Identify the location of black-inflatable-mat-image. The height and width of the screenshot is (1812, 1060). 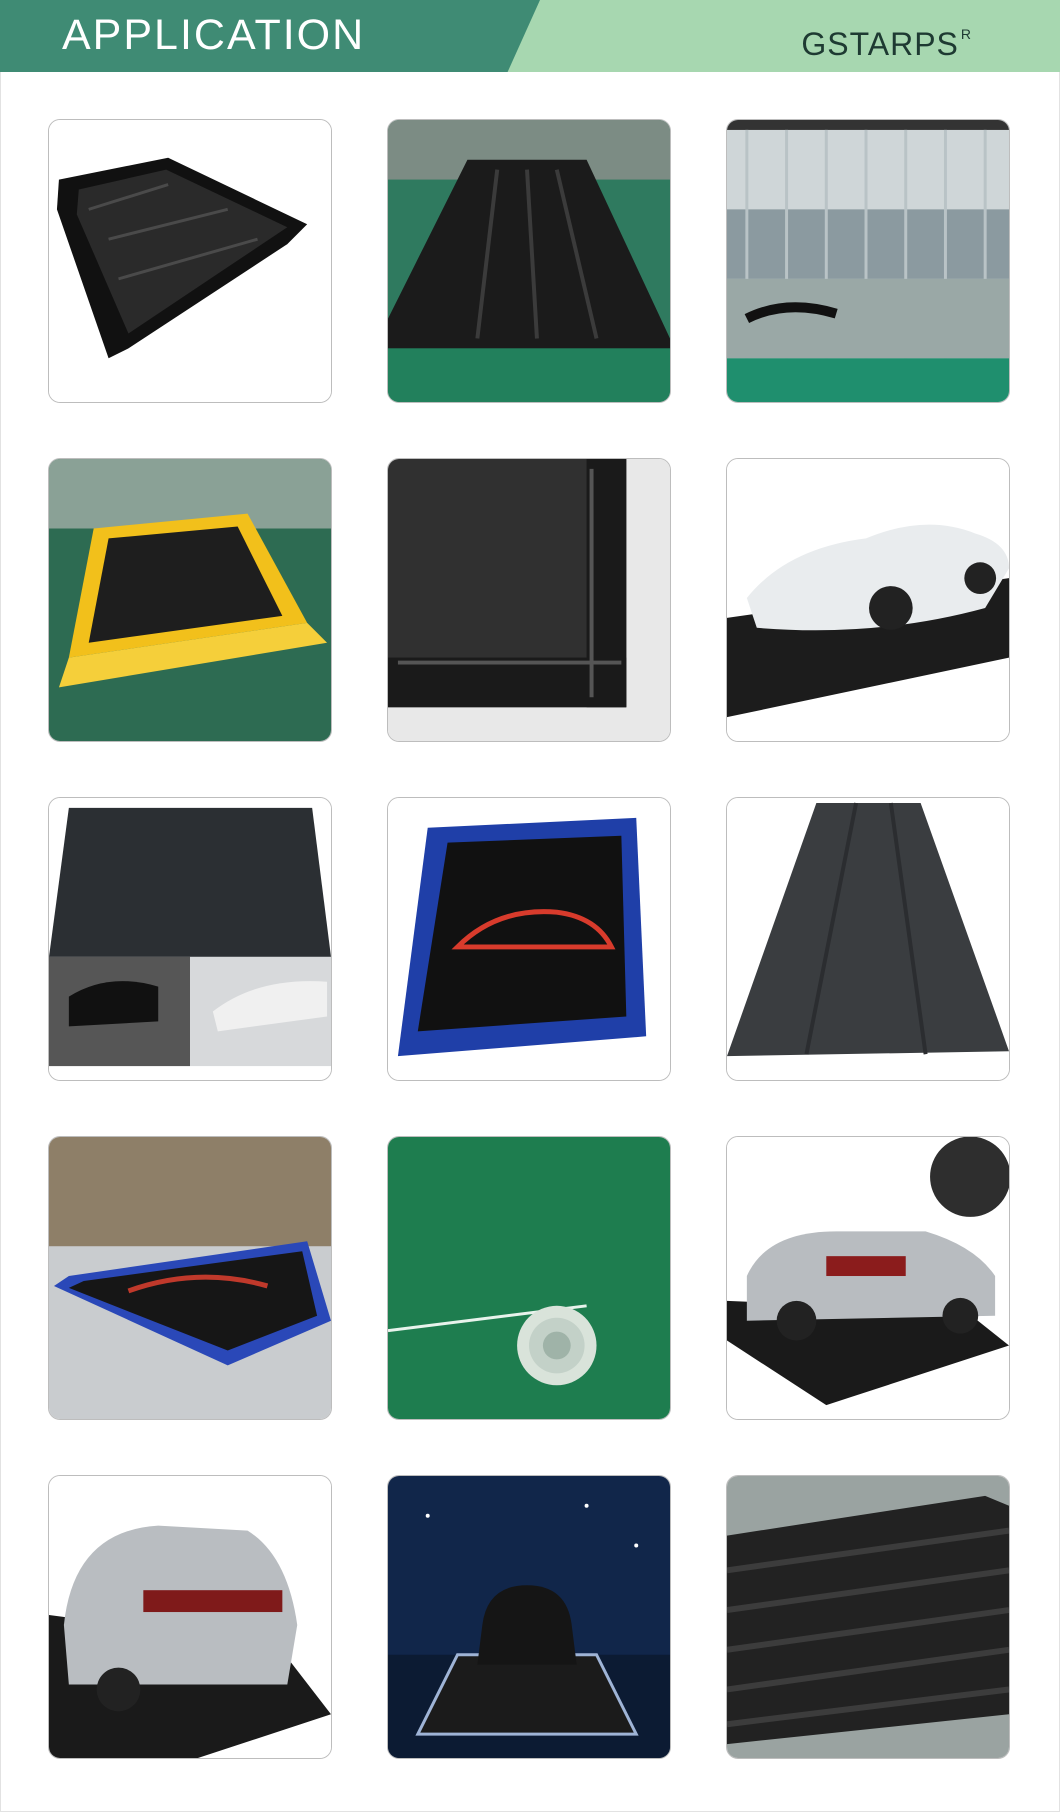
(190, 261).